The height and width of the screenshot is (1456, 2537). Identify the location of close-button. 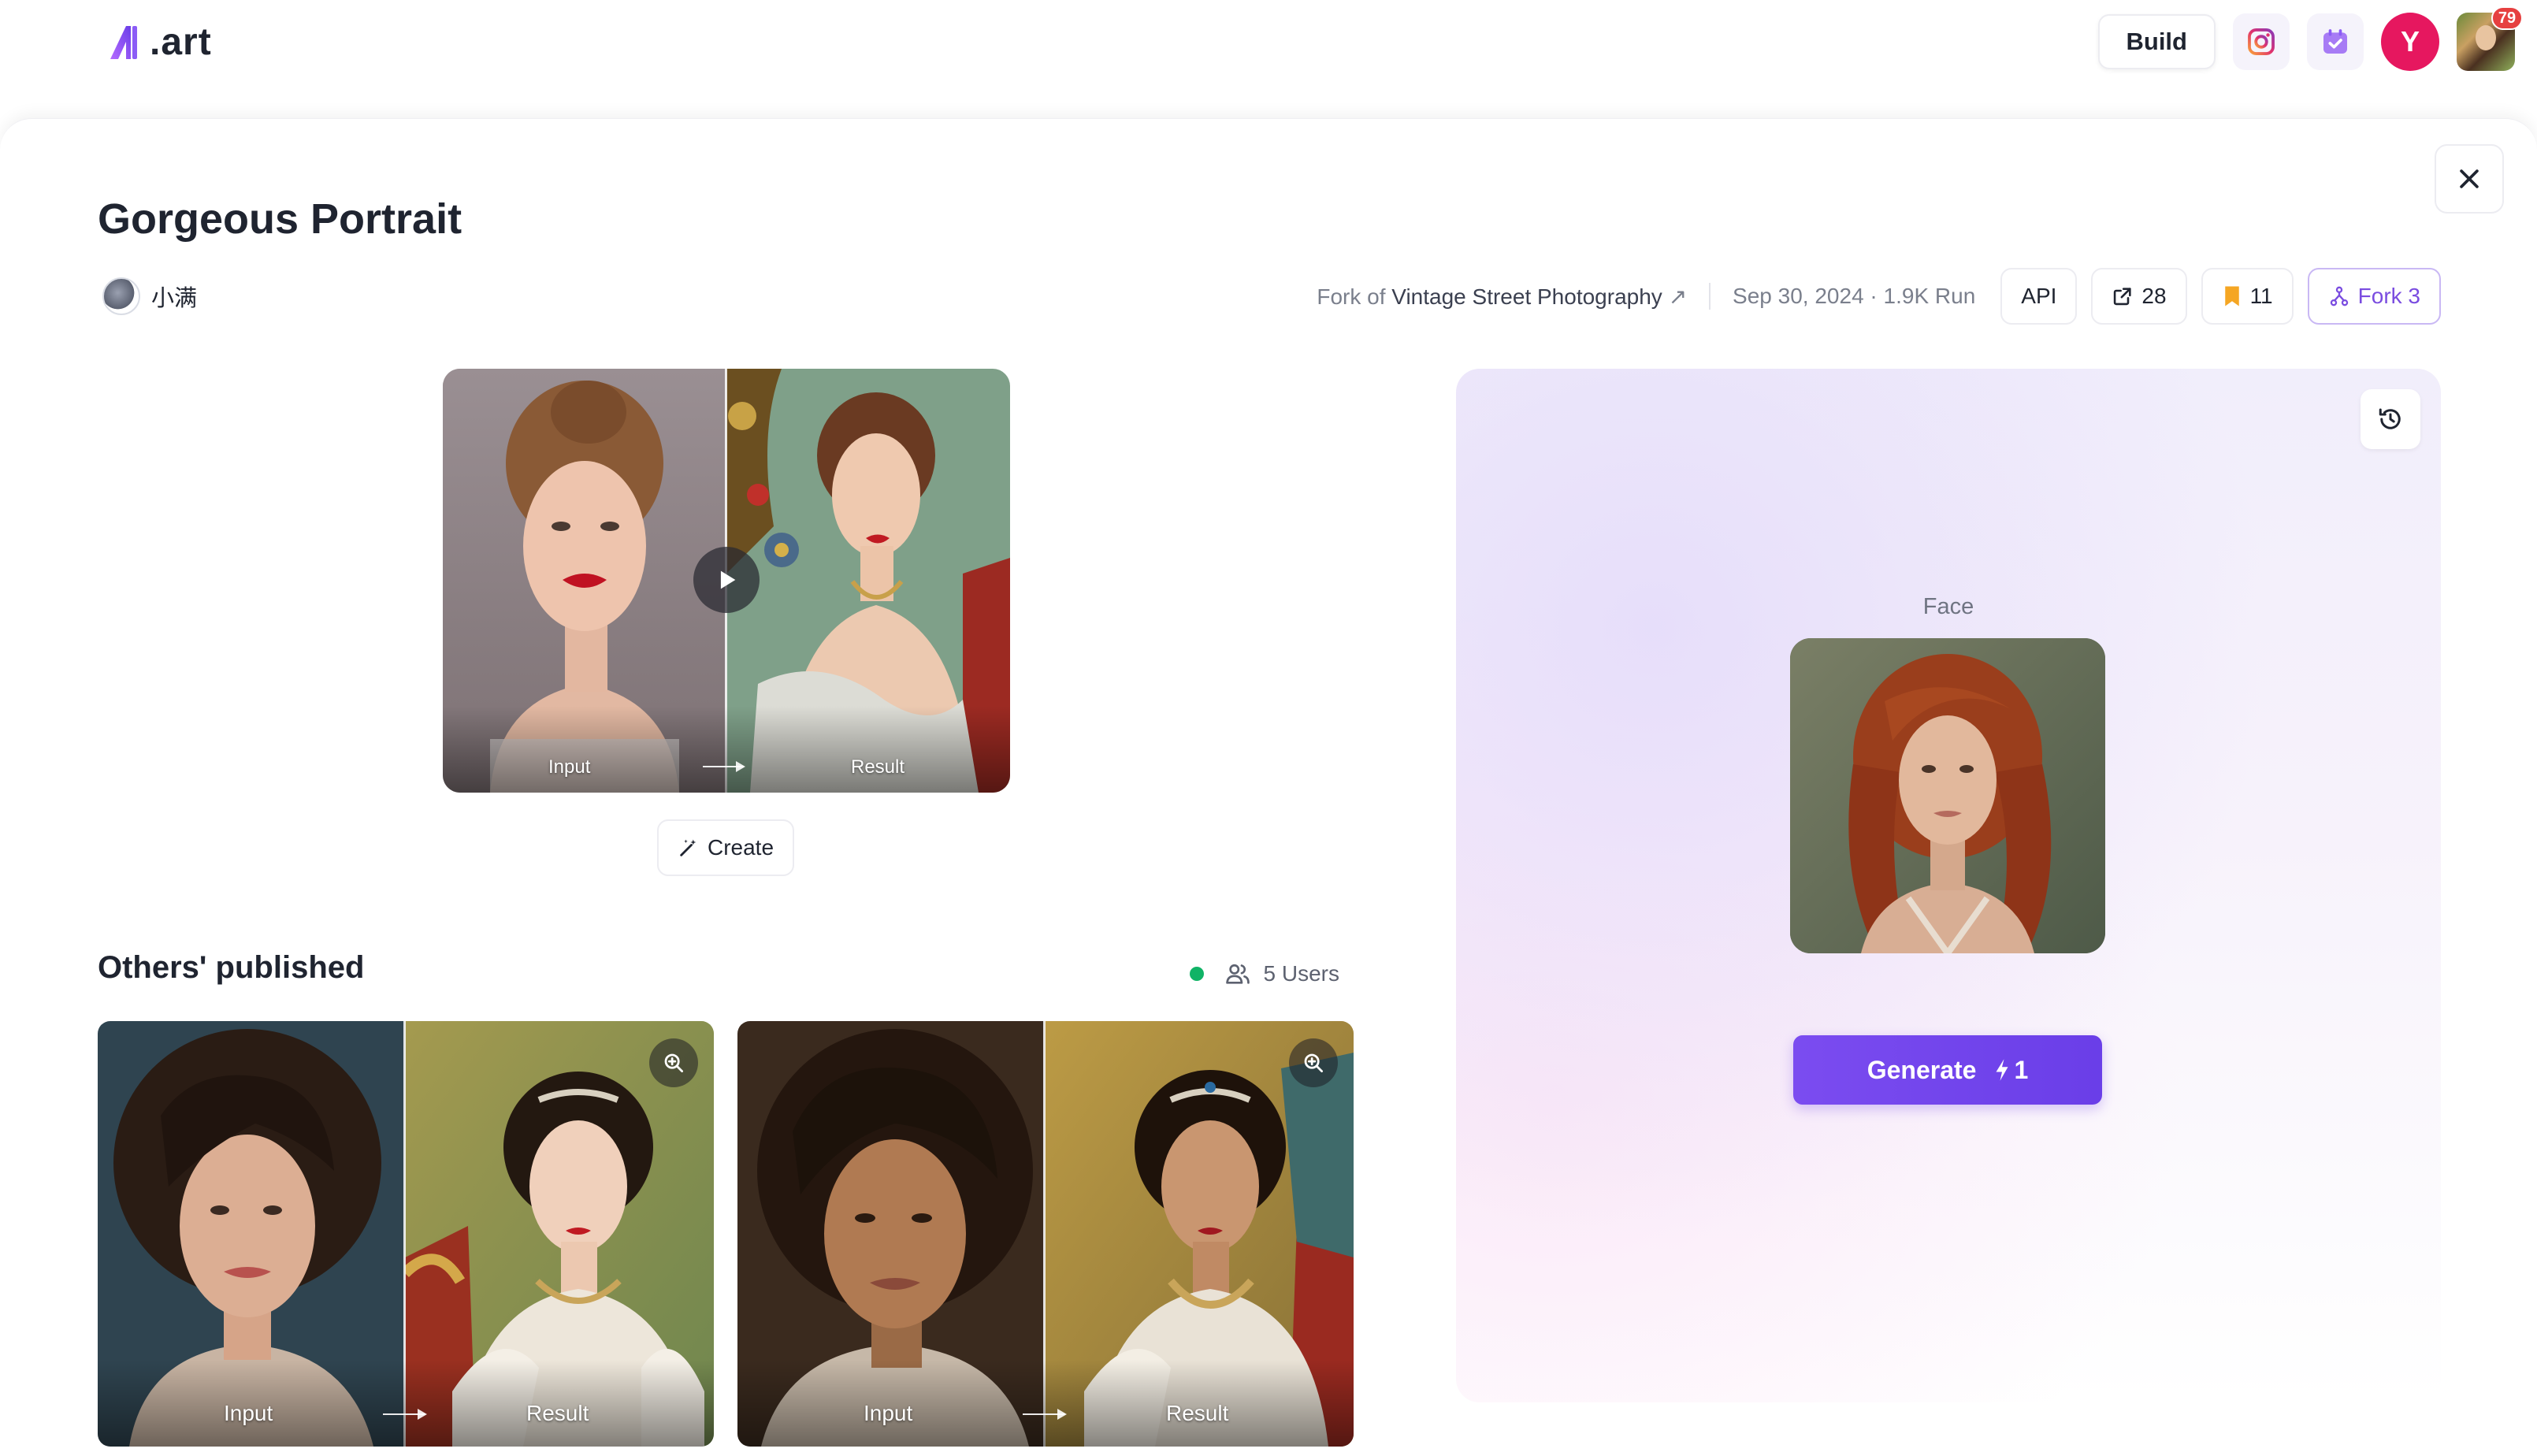
(2469, 179).